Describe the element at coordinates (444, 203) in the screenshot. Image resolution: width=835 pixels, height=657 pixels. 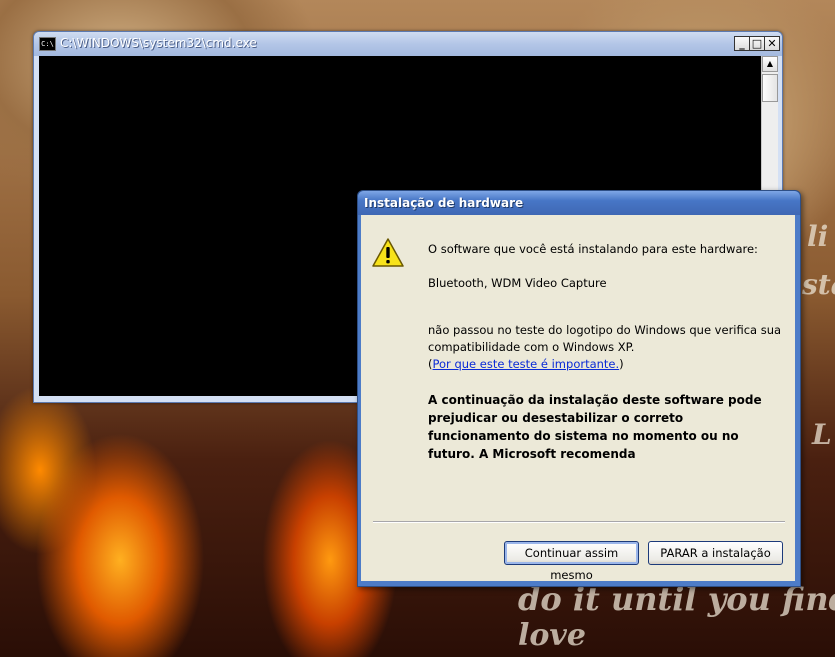
I see `dialog-title: Instalação de hardware` at that location.